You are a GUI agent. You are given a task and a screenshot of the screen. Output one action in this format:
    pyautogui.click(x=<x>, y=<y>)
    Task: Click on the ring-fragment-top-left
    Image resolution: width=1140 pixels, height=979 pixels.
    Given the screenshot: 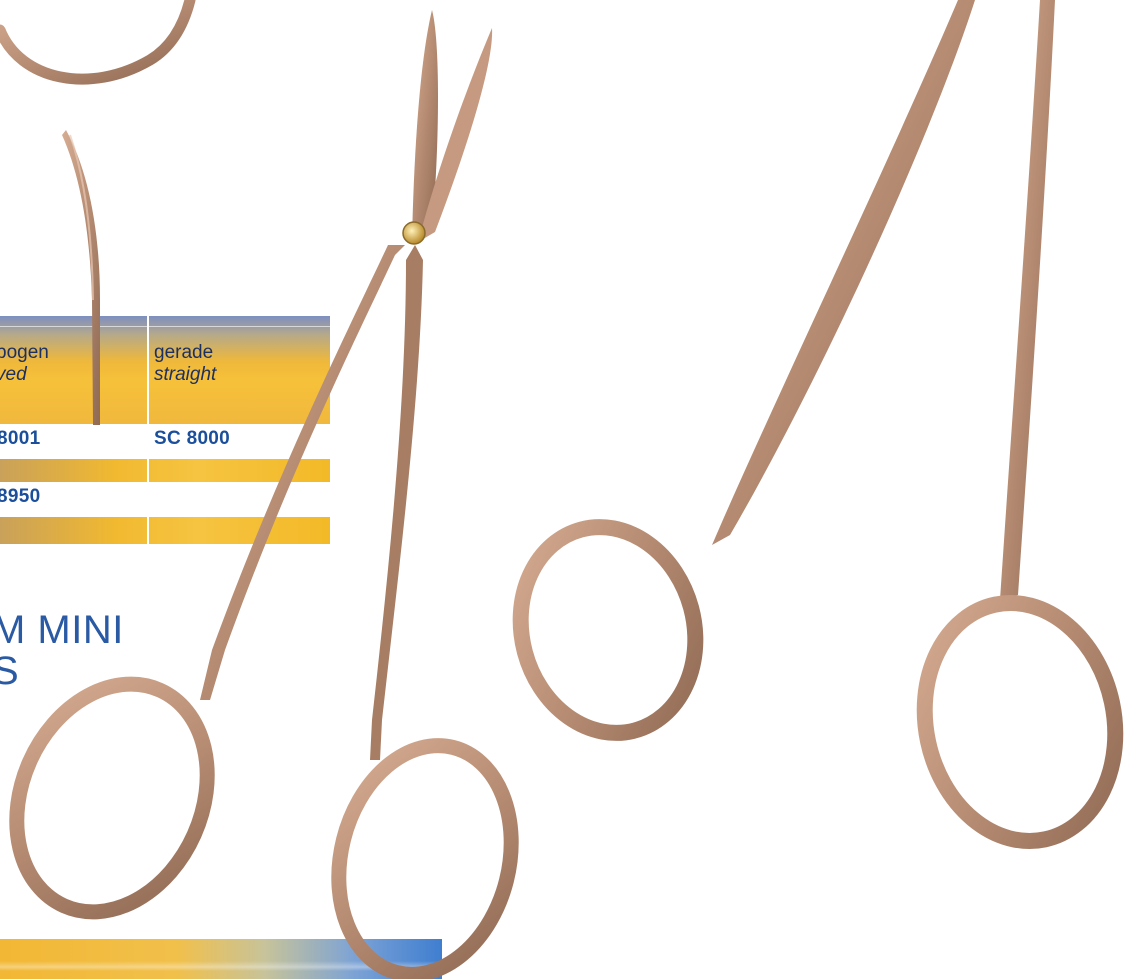 What is the action you would take?
    pyautogui.click(x=98, y=42)
    